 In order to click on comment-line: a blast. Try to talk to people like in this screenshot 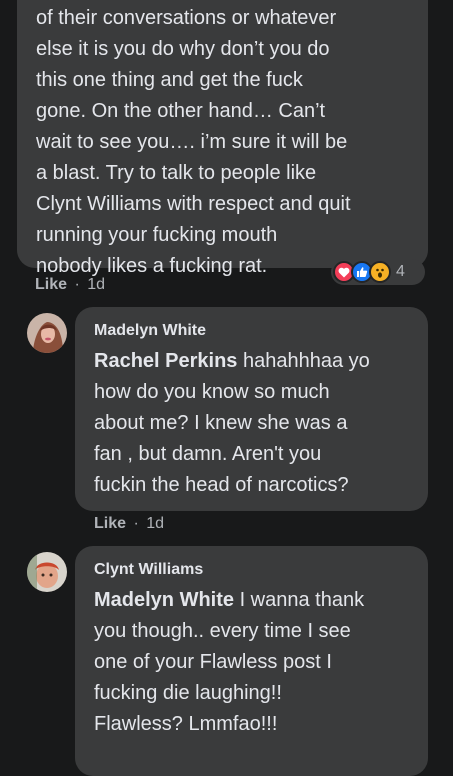, I will do `click(176, 173)`.